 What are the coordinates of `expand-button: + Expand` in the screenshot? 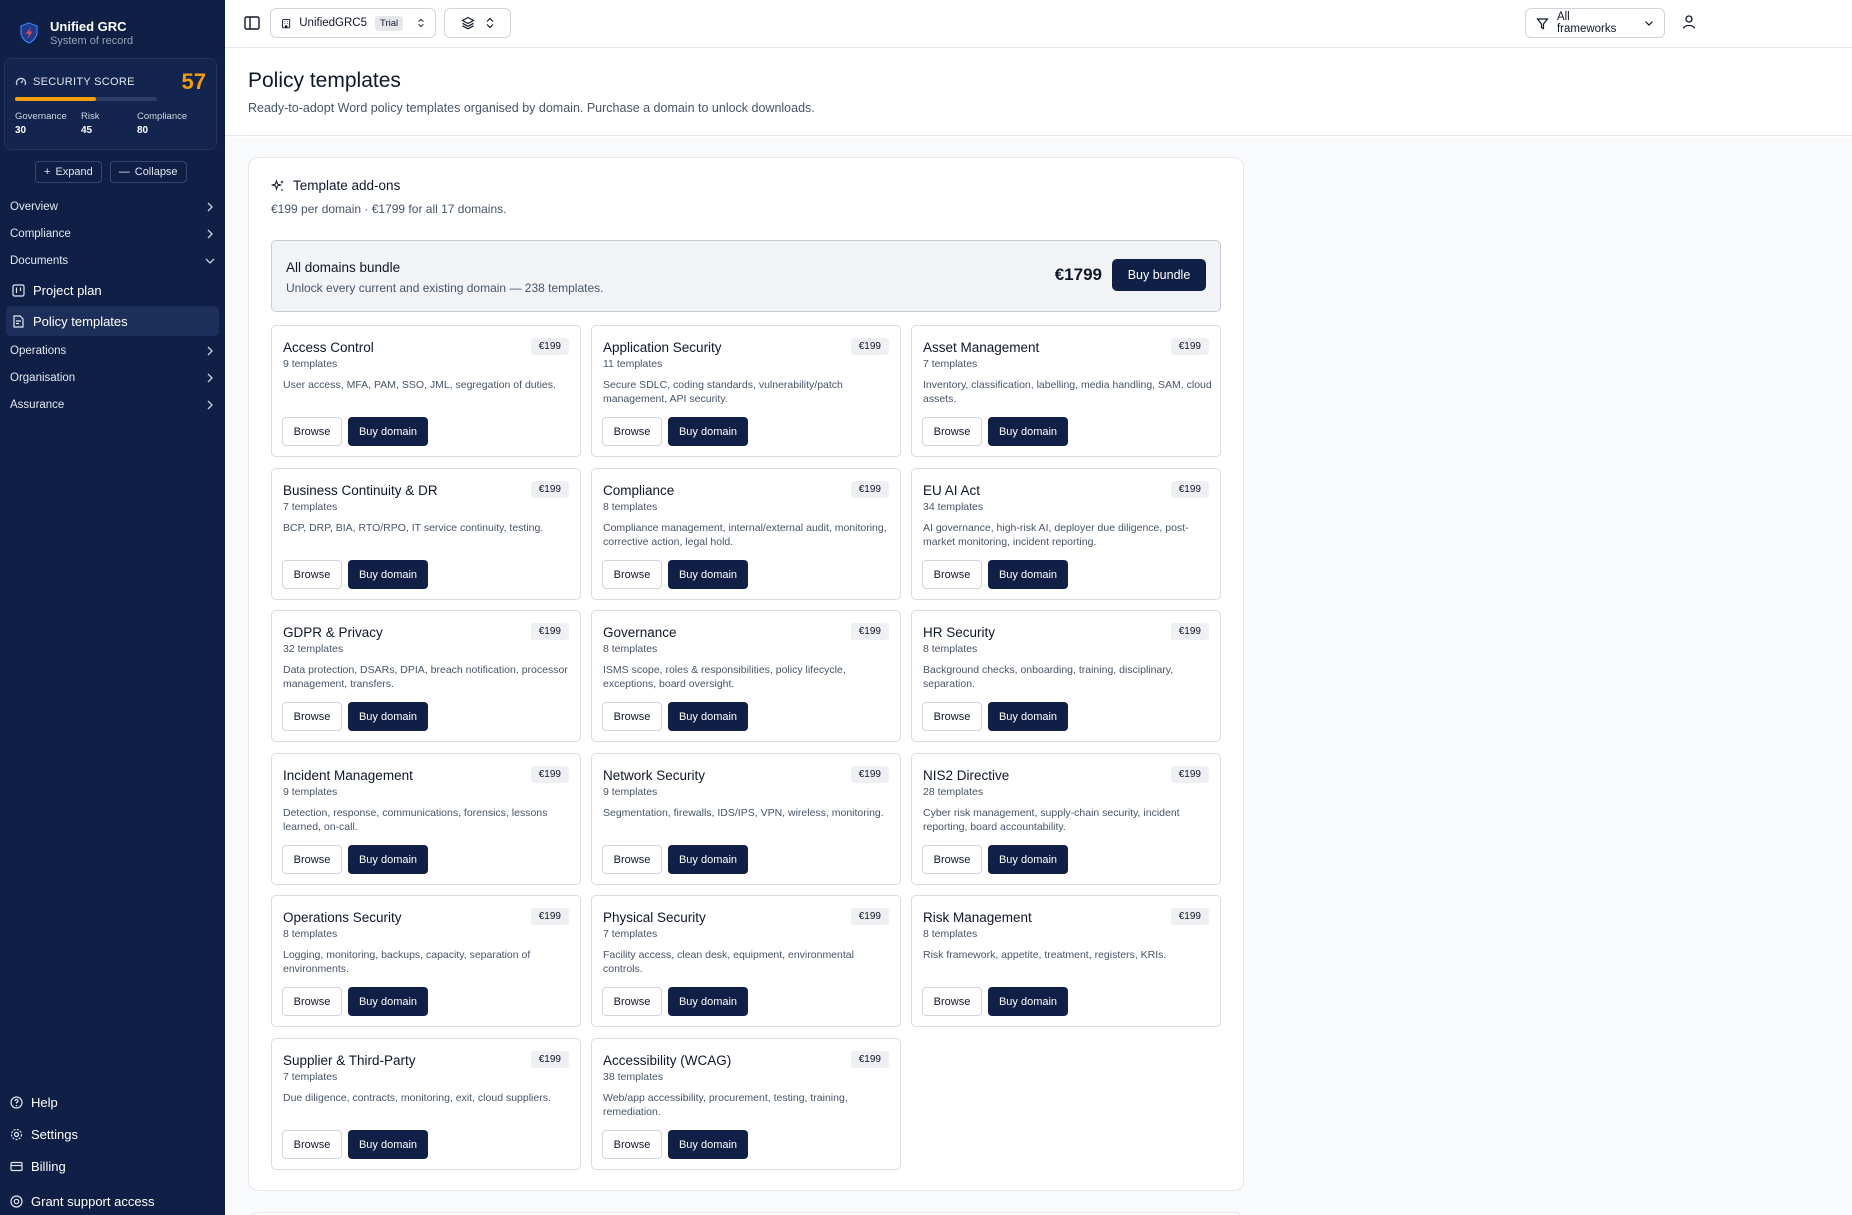 It's located at (68, 172).